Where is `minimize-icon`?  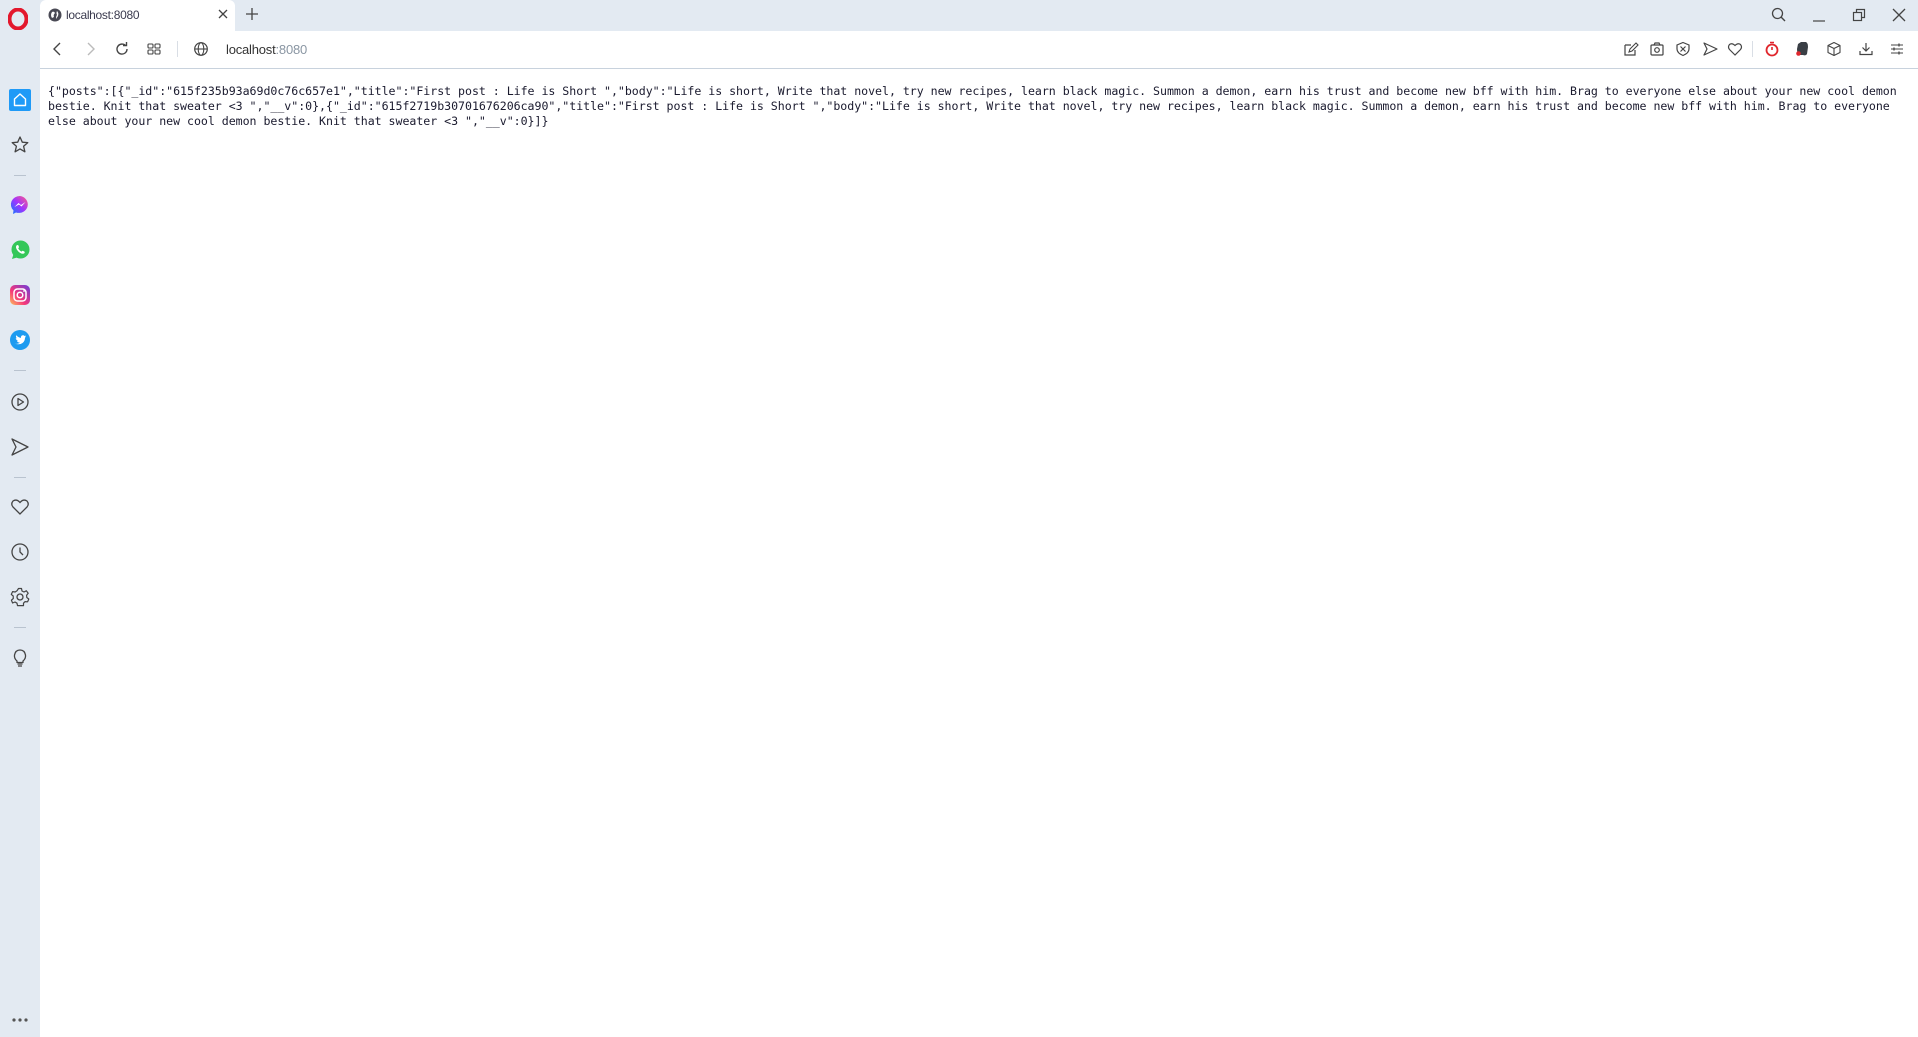
minimize-icon is located at coordinates (1819, 15).